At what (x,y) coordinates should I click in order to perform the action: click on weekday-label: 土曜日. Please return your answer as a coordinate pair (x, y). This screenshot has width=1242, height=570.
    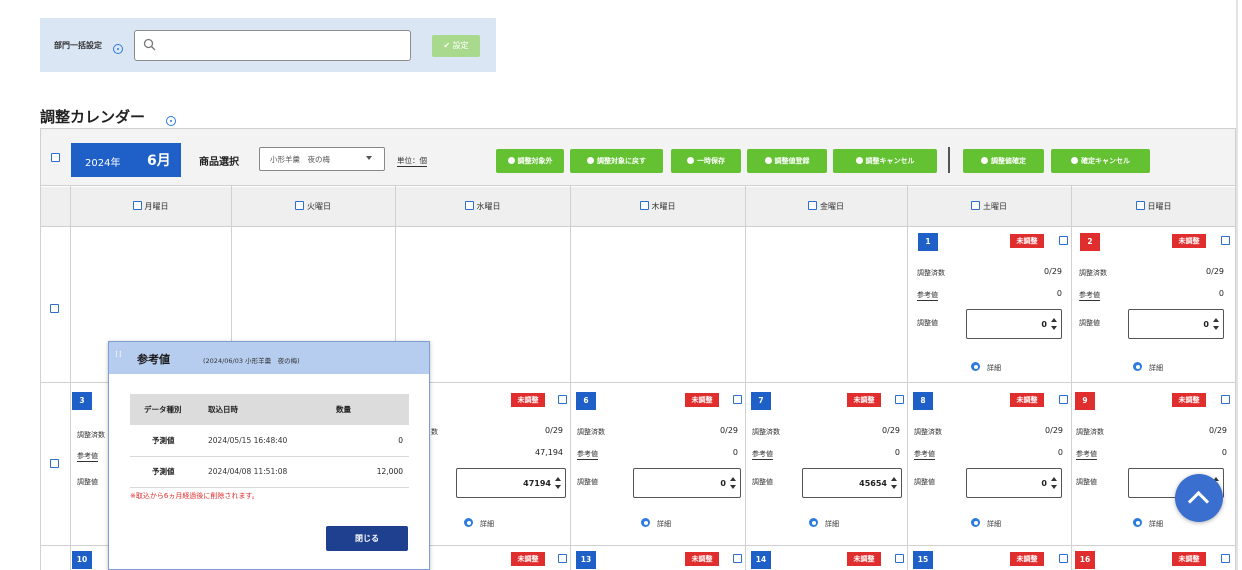
    Looking at the image, I should click on (995, 206).